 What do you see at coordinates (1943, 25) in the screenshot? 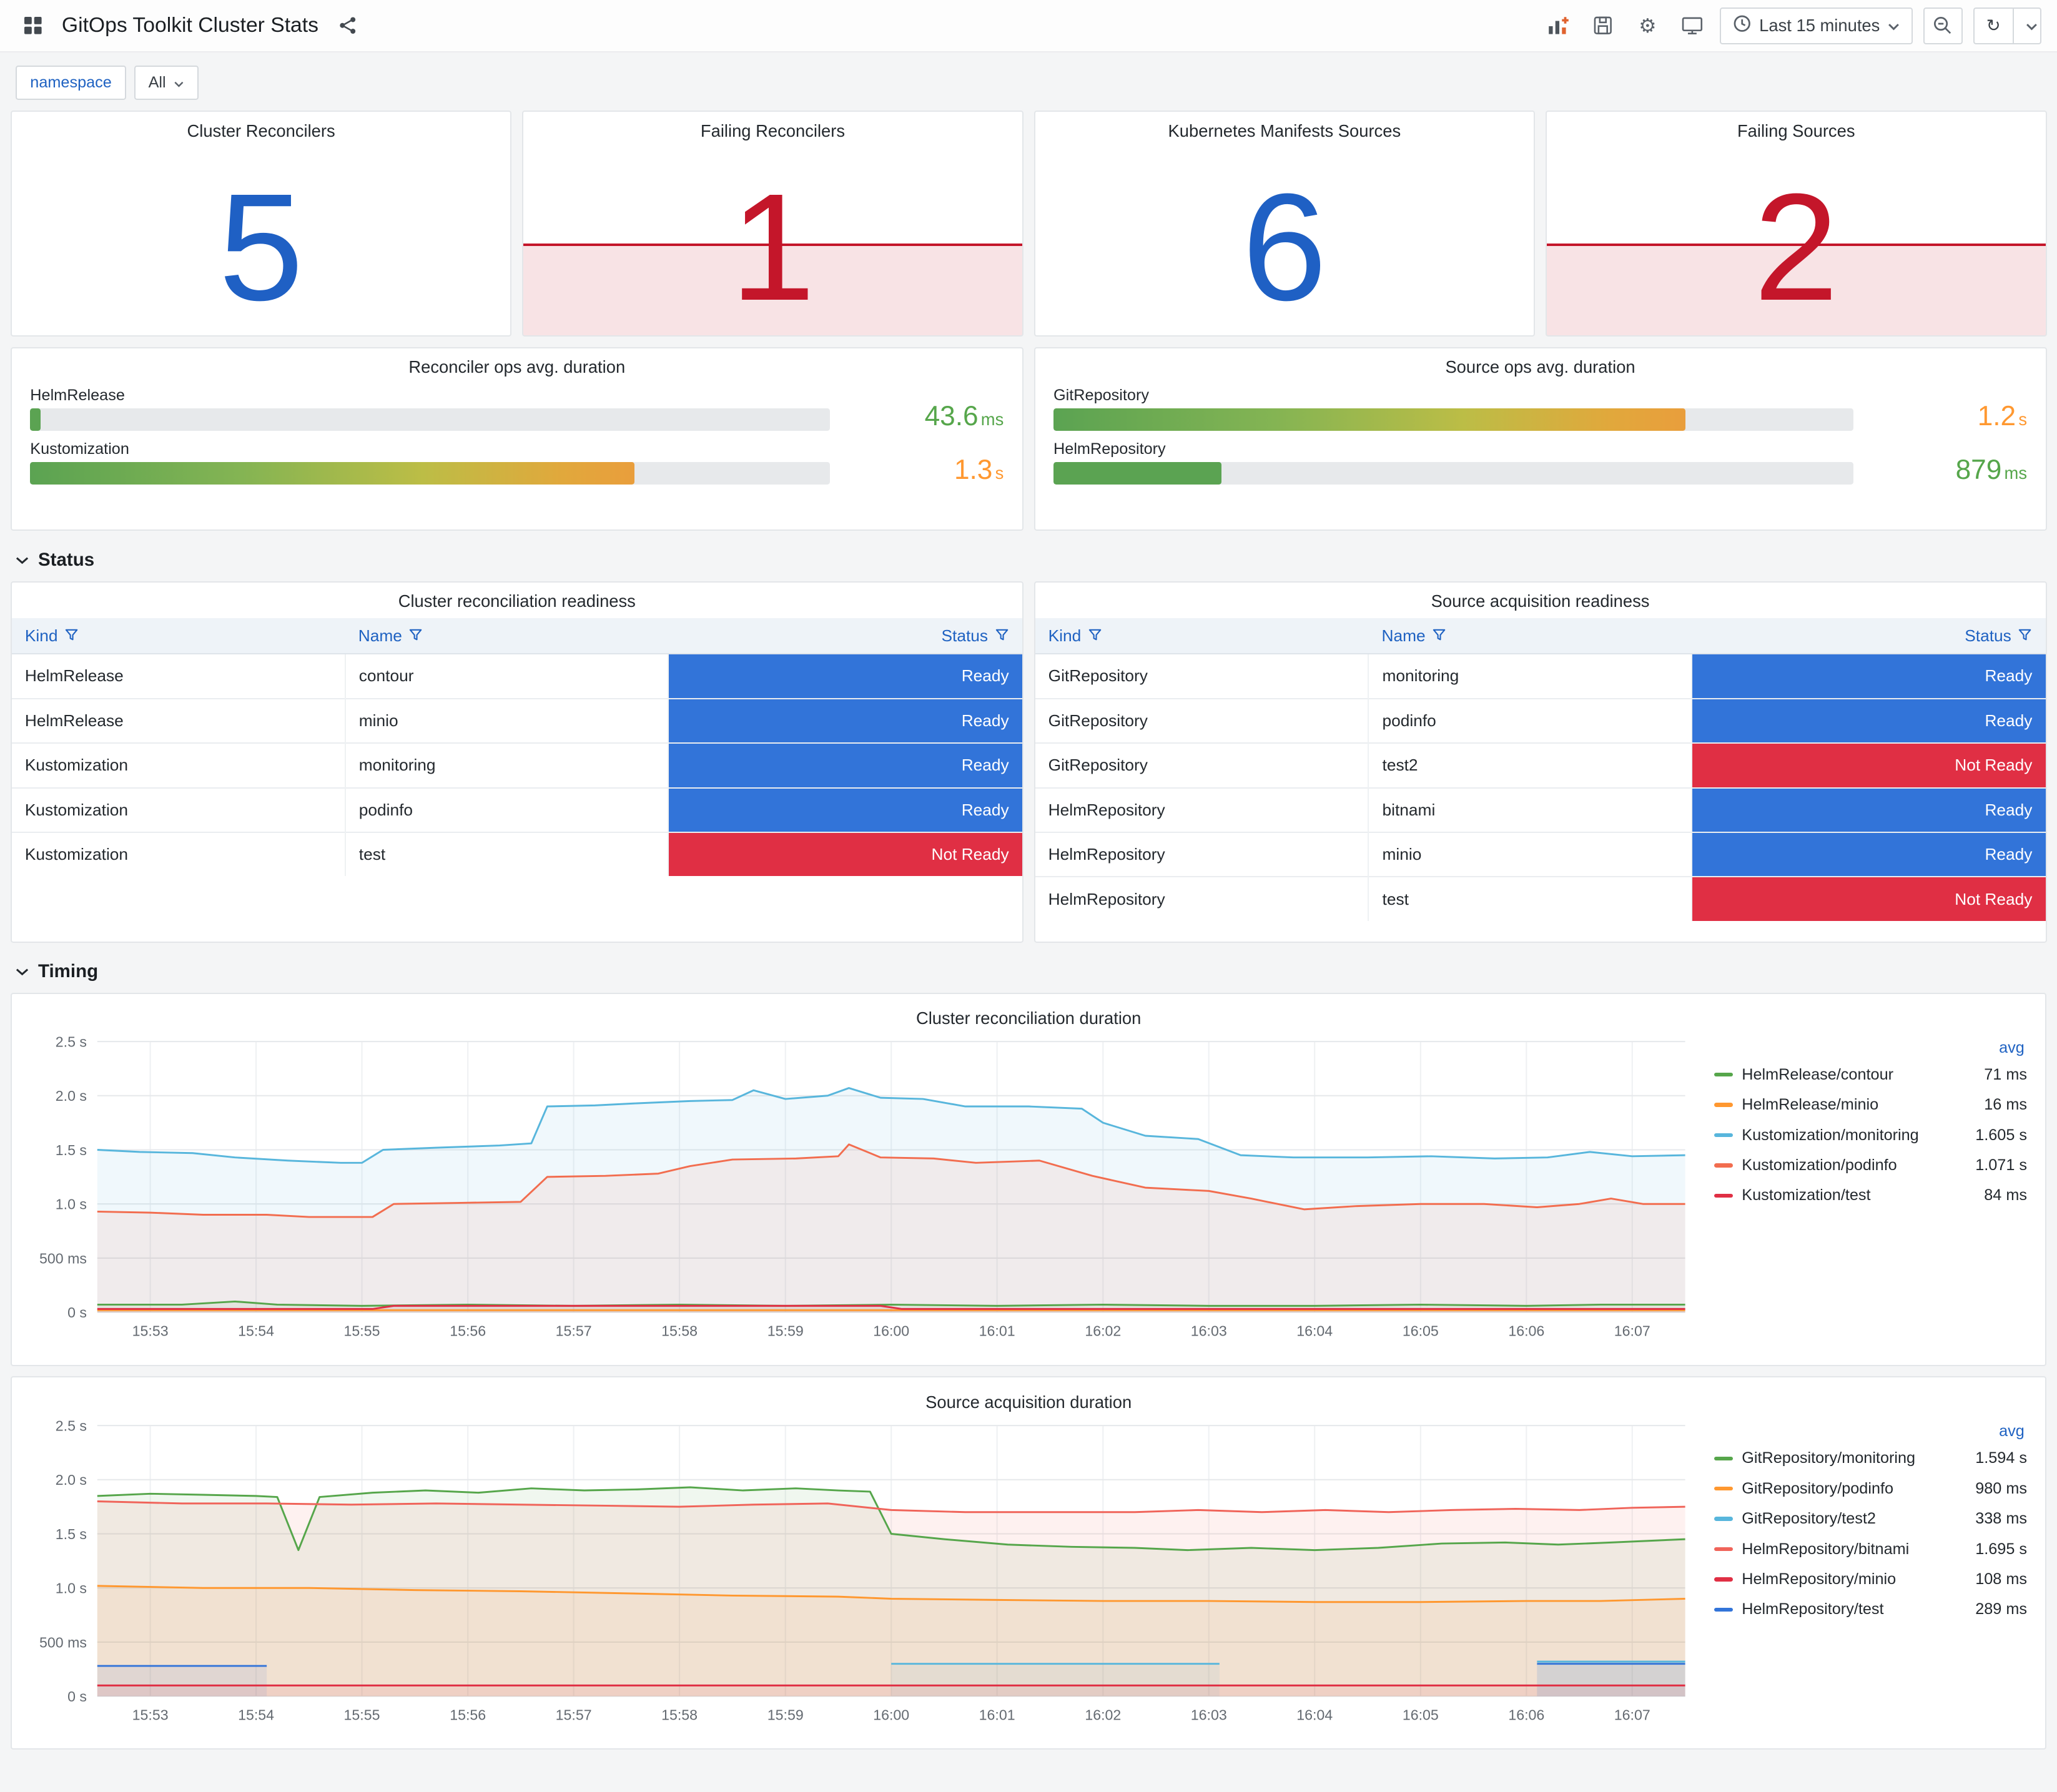
I see `zoom-out-button` at bounding box center [1943, 25].